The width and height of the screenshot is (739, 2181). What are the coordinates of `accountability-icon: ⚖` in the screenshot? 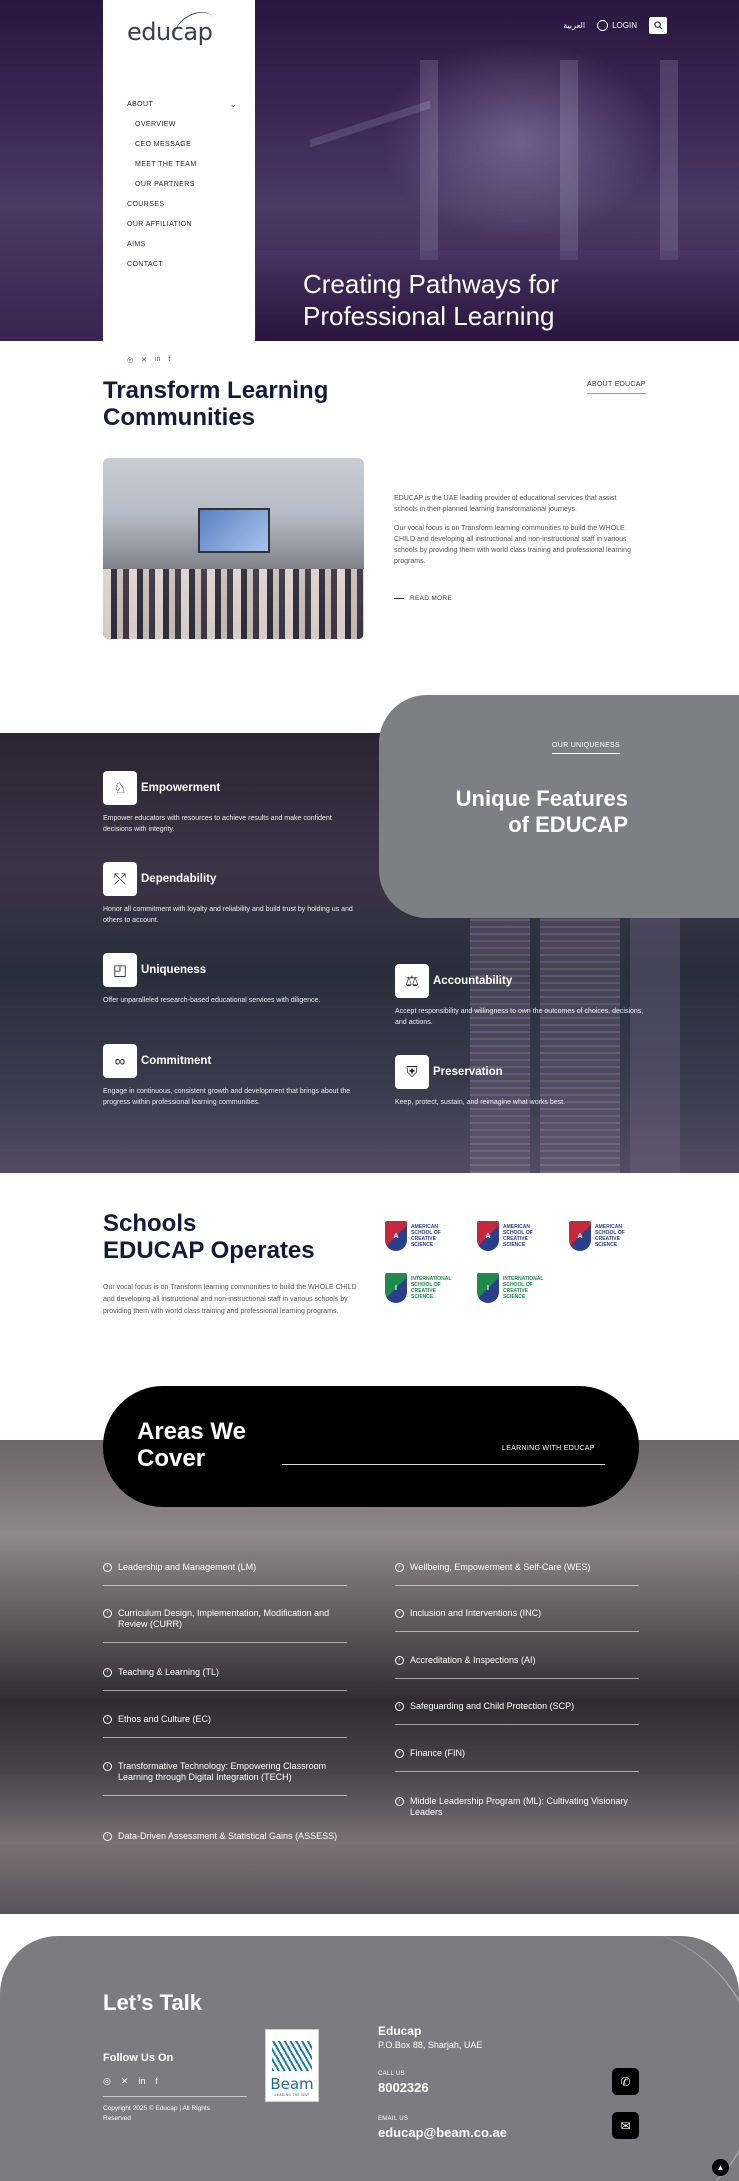 It's located at (412, 981).